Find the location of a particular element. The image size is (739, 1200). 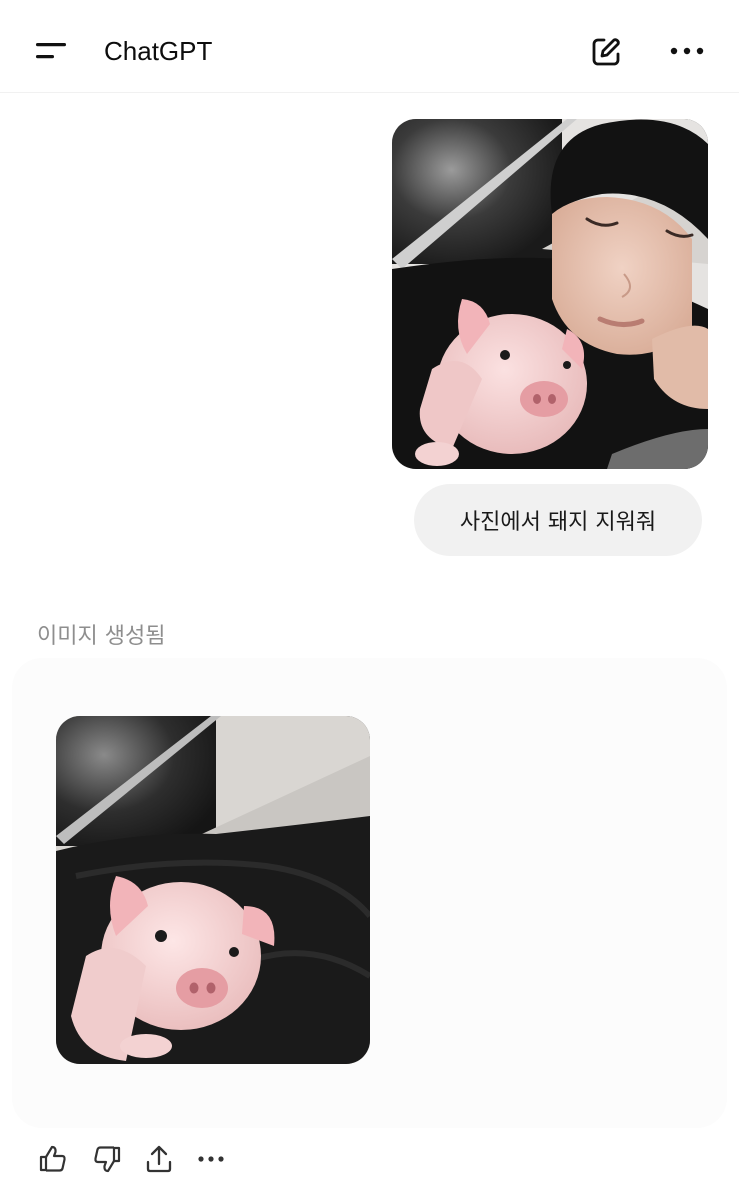

user-message-text: 사진에서 돼지 지워줘 is located at coordinates (558, 522).